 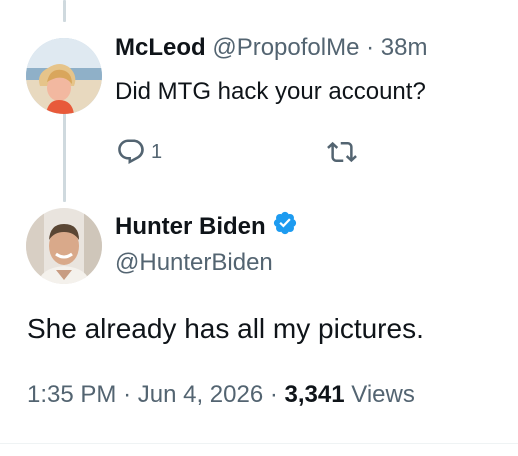 What do you see at coordinates (404, 47) in the screenshot?
I see `timestamp: 38m` at bounding box center [404, 47].